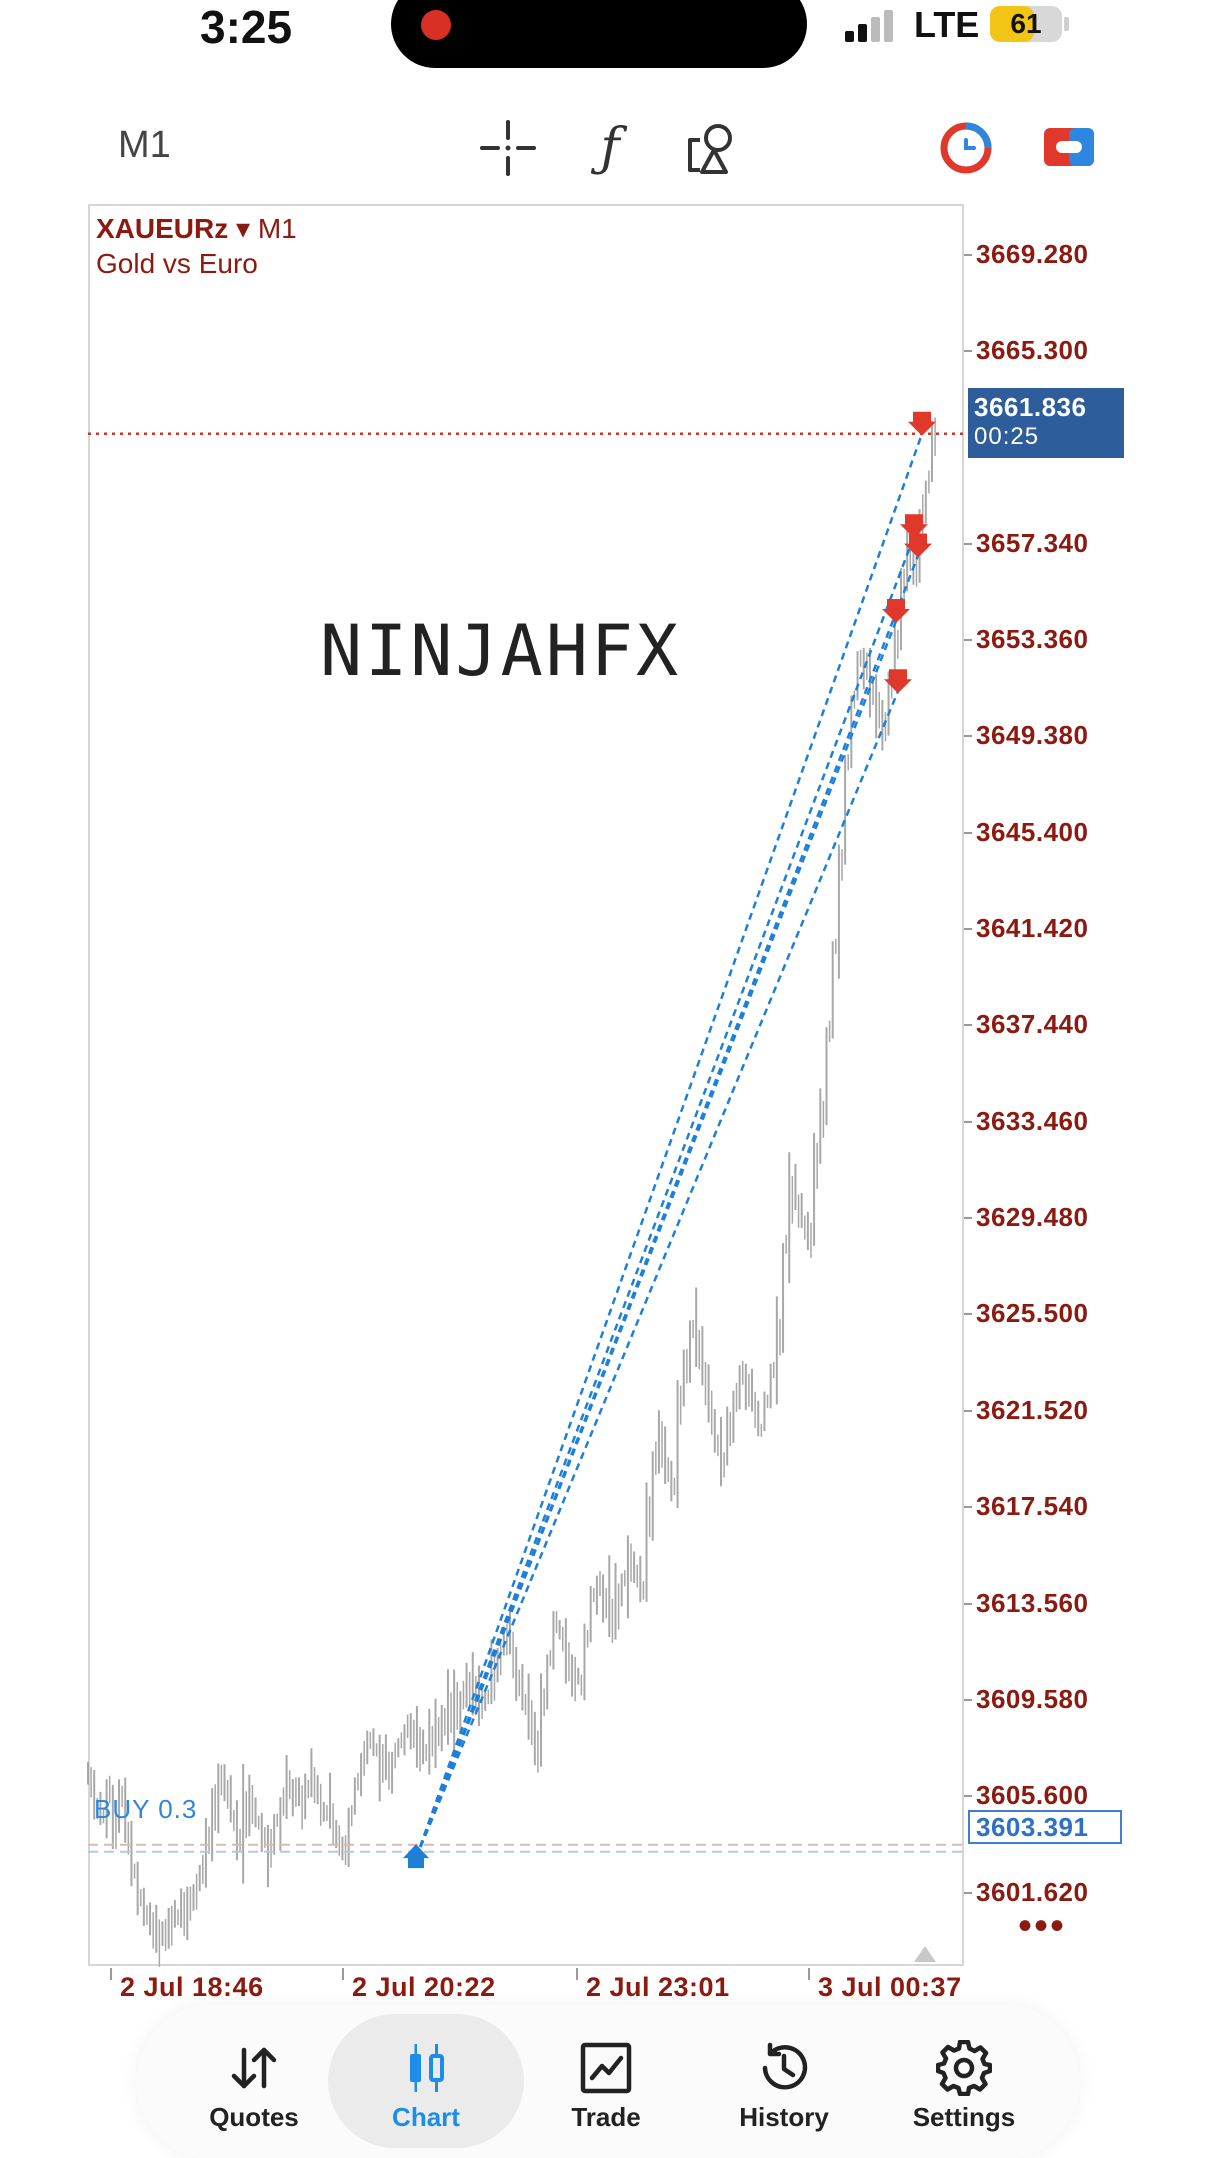 The height and width of the screenshot is (2158, 1214). What do you see at coordinates (192, 1987) in the screenshot?
I see `time-axis-label: 2 Jul 18:46` at bounding box center [192, 1987].